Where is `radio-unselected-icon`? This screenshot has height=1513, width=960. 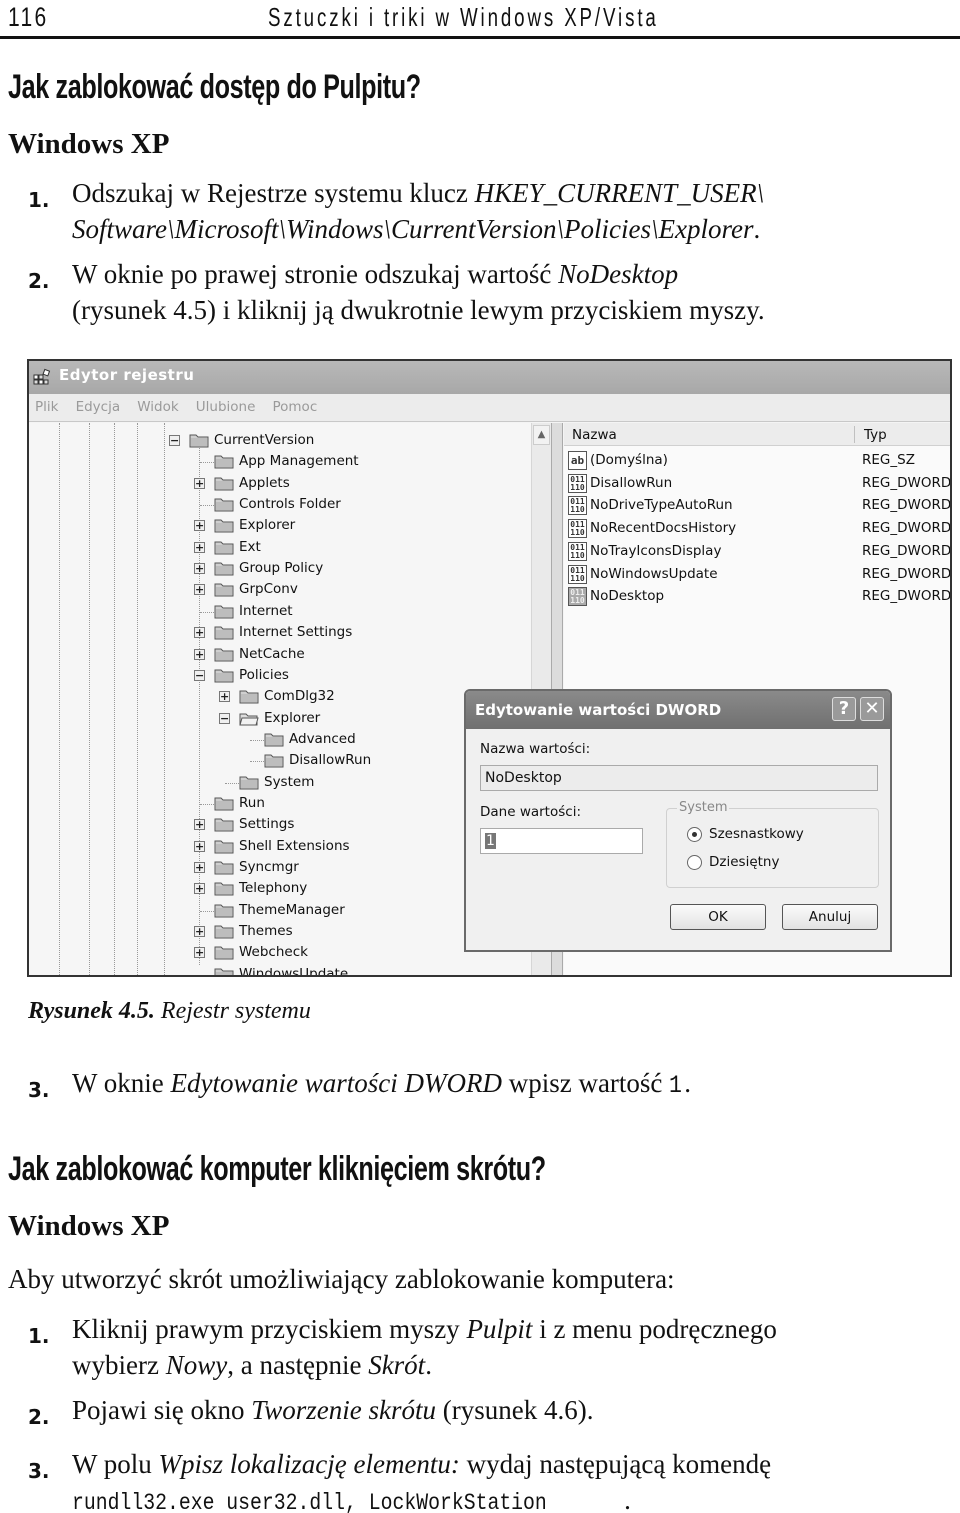
radio-unselected-icon is located at coordinates (694, 862).